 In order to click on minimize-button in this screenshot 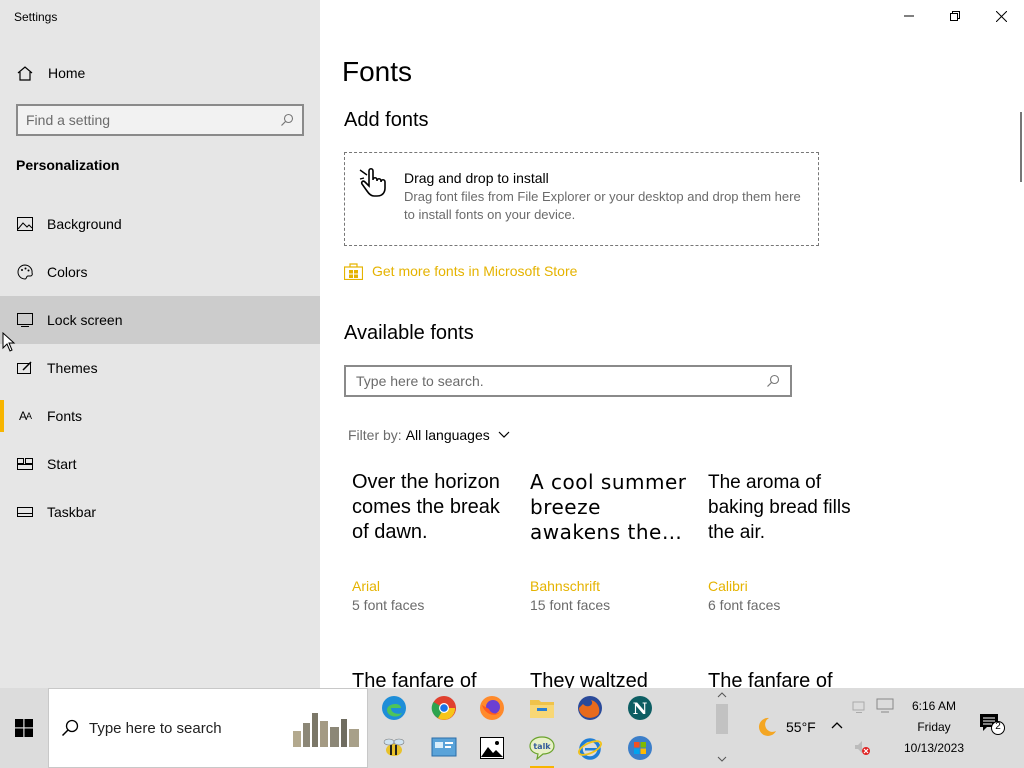, I will do `click(909, 16)`.